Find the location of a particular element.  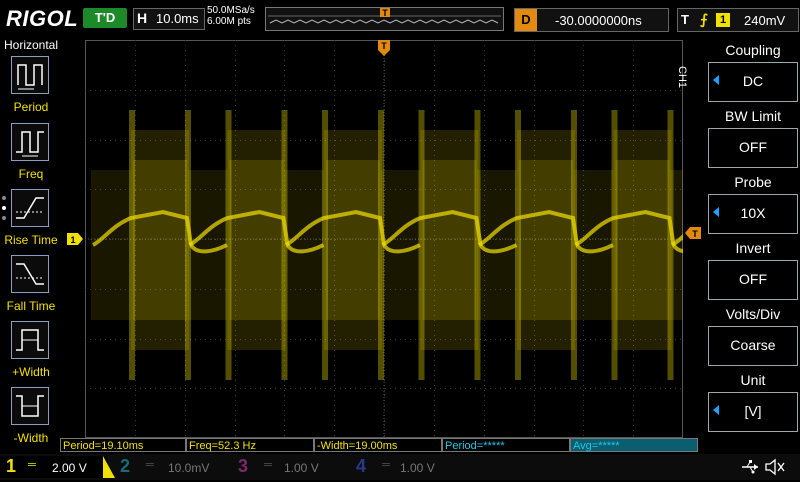

ch1-offset-label: 1 is located at coordinates (72, 240).